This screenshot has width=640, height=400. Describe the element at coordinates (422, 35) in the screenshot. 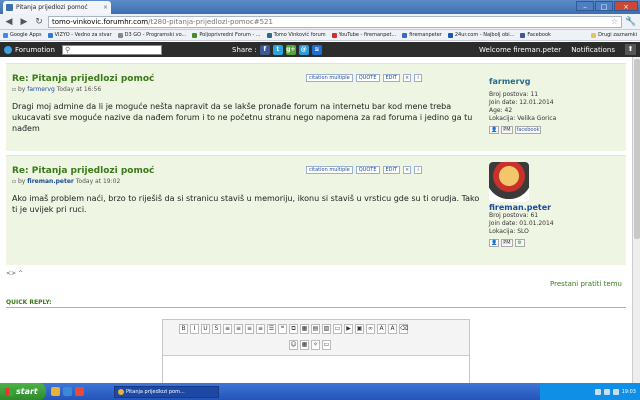

I see `bookmark-item: firemanpeter` at that location.